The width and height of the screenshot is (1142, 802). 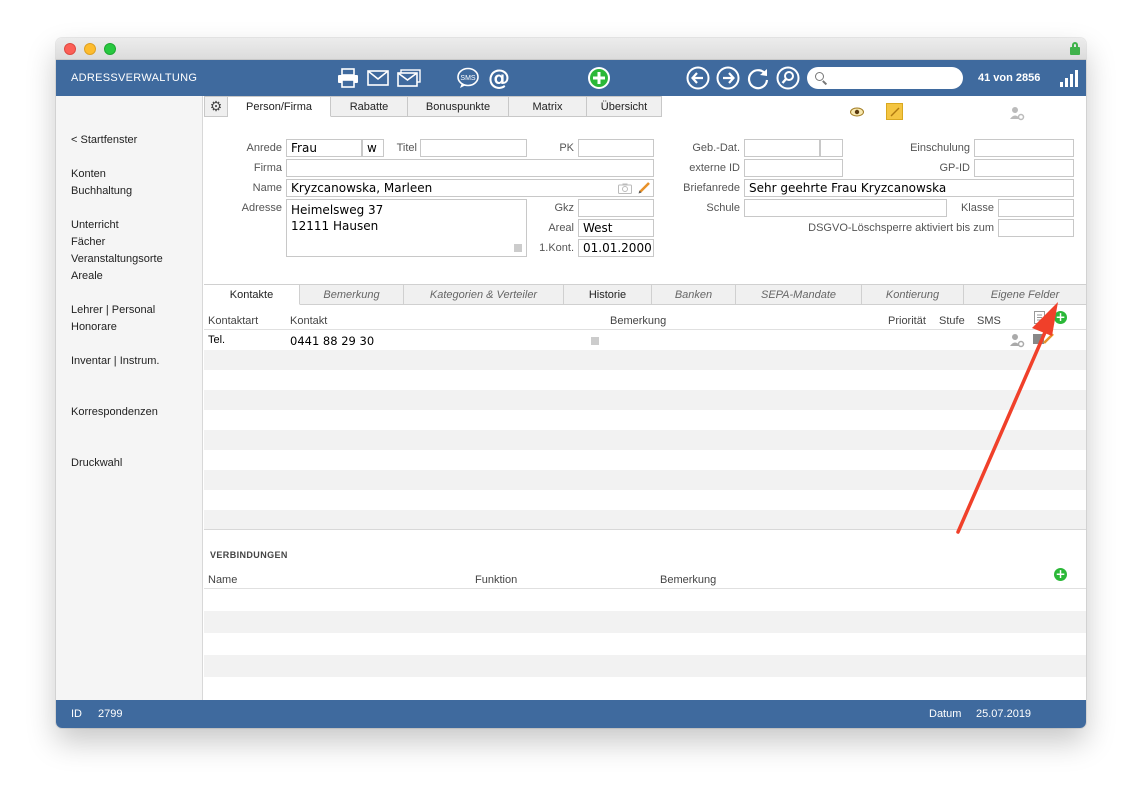 I want to click on label-erstkontakt: 1.Kont., so click(x=556, y=248).